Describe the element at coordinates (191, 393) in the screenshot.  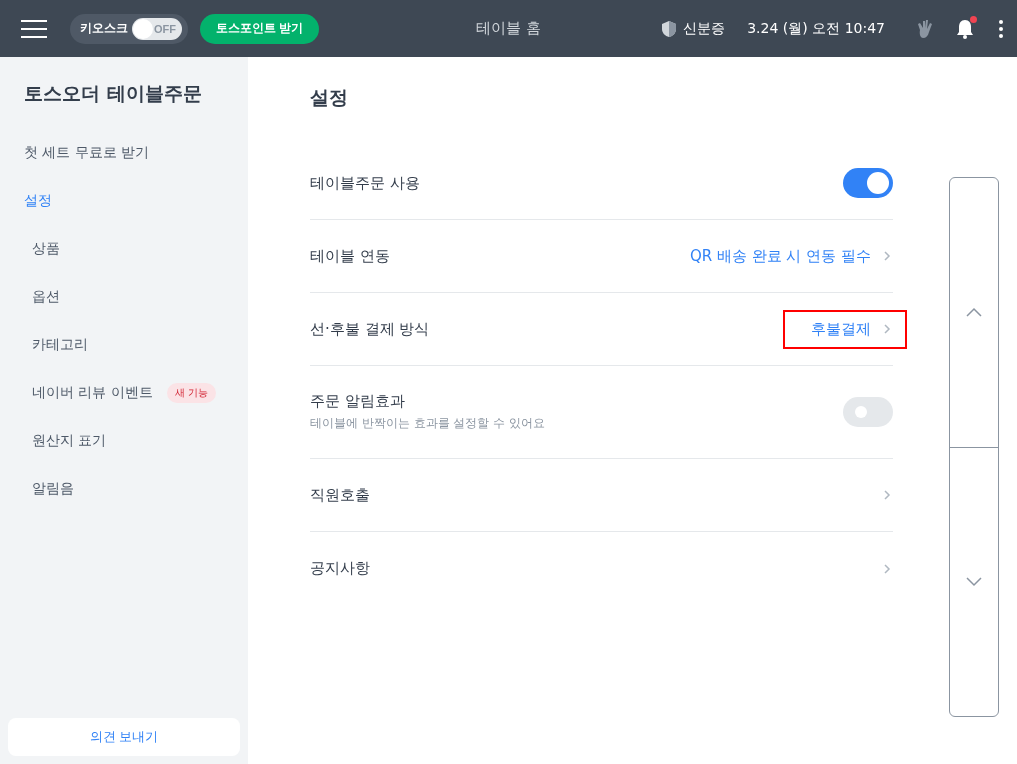
I see `new-feature-badge: 새 기능` at that location.